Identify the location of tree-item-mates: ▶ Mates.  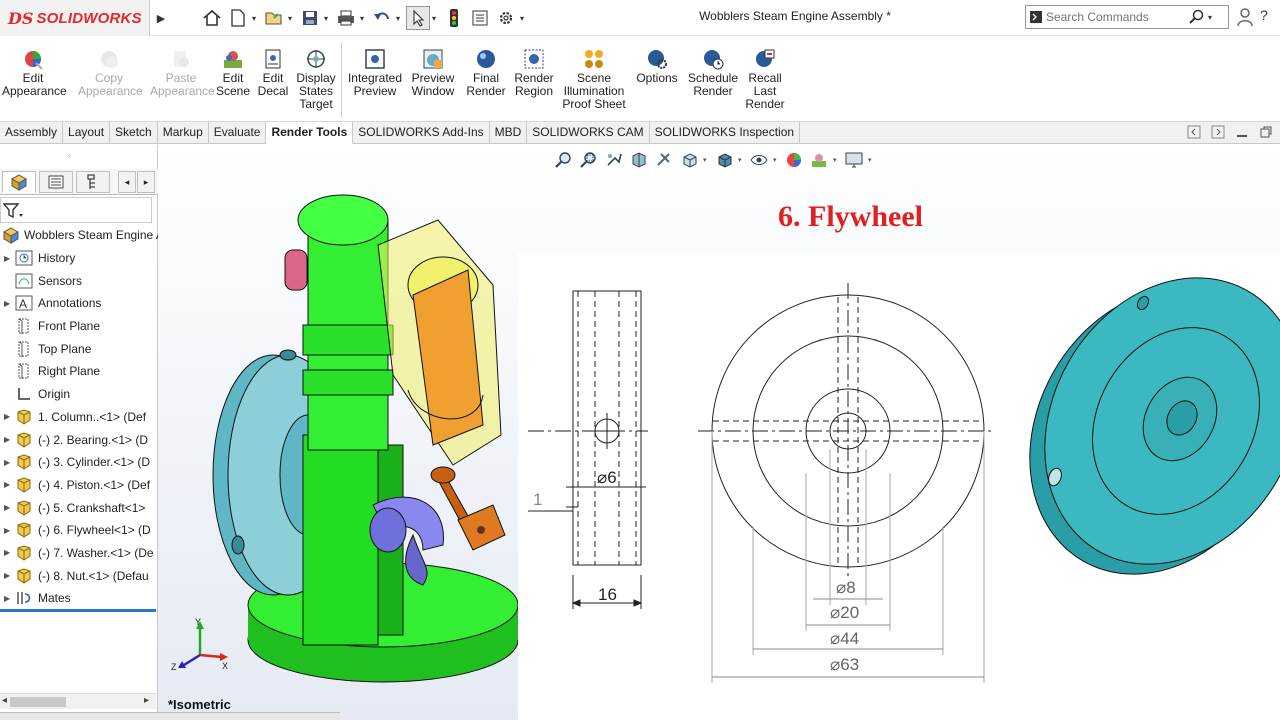
(79, 598).